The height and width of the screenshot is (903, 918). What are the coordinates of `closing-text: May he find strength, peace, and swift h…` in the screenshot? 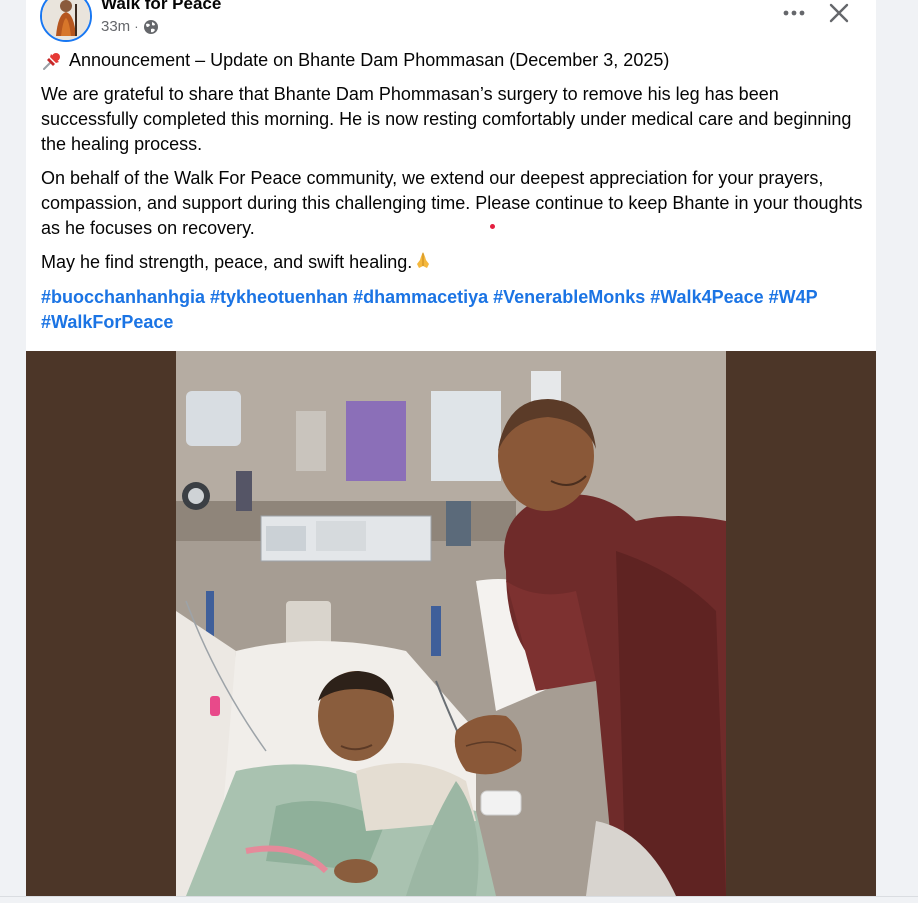 It's located at (227, 262).